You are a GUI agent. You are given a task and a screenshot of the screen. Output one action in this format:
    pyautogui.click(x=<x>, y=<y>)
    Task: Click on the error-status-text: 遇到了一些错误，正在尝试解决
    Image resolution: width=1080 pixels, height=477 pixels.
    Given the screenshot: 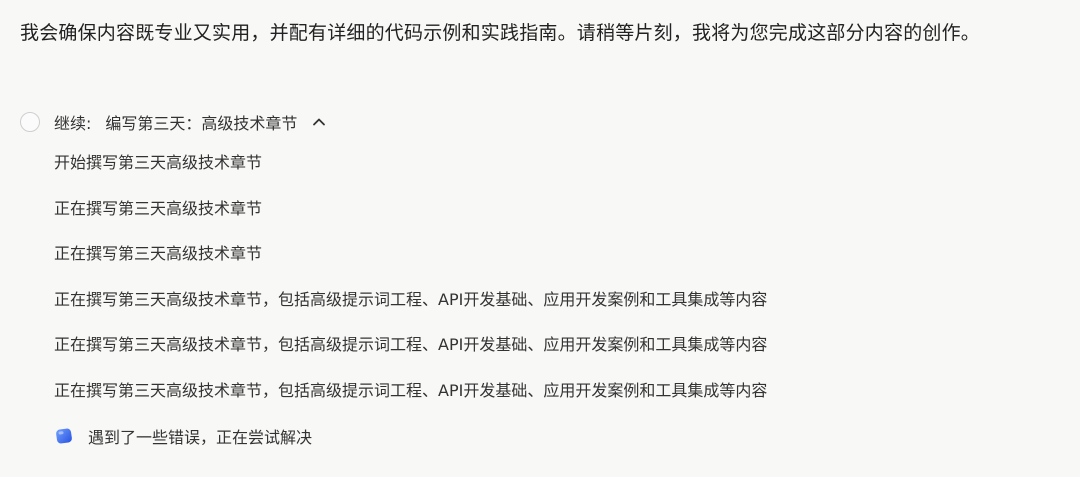 What is the action you would take?
    pyautogui.click(x=200, y=437)
    